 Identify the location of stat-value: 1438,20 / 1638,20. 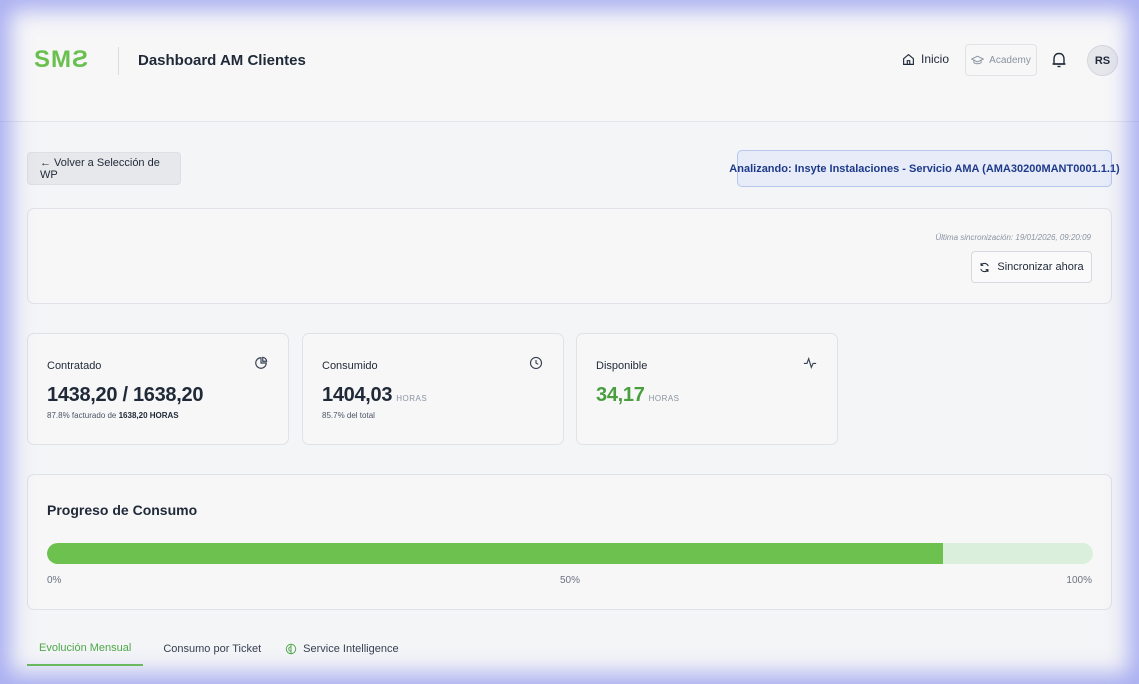
(125, 395).